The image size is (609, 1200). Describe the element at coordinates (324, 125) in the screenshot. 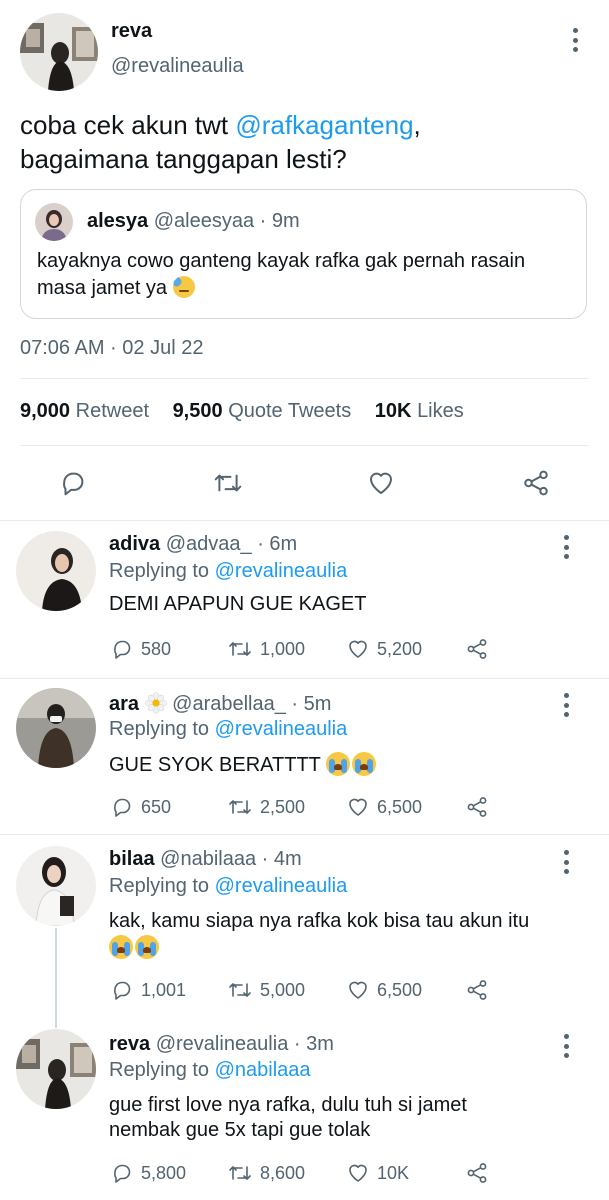

I see `mention-link: @rafkaganteng` at that location.